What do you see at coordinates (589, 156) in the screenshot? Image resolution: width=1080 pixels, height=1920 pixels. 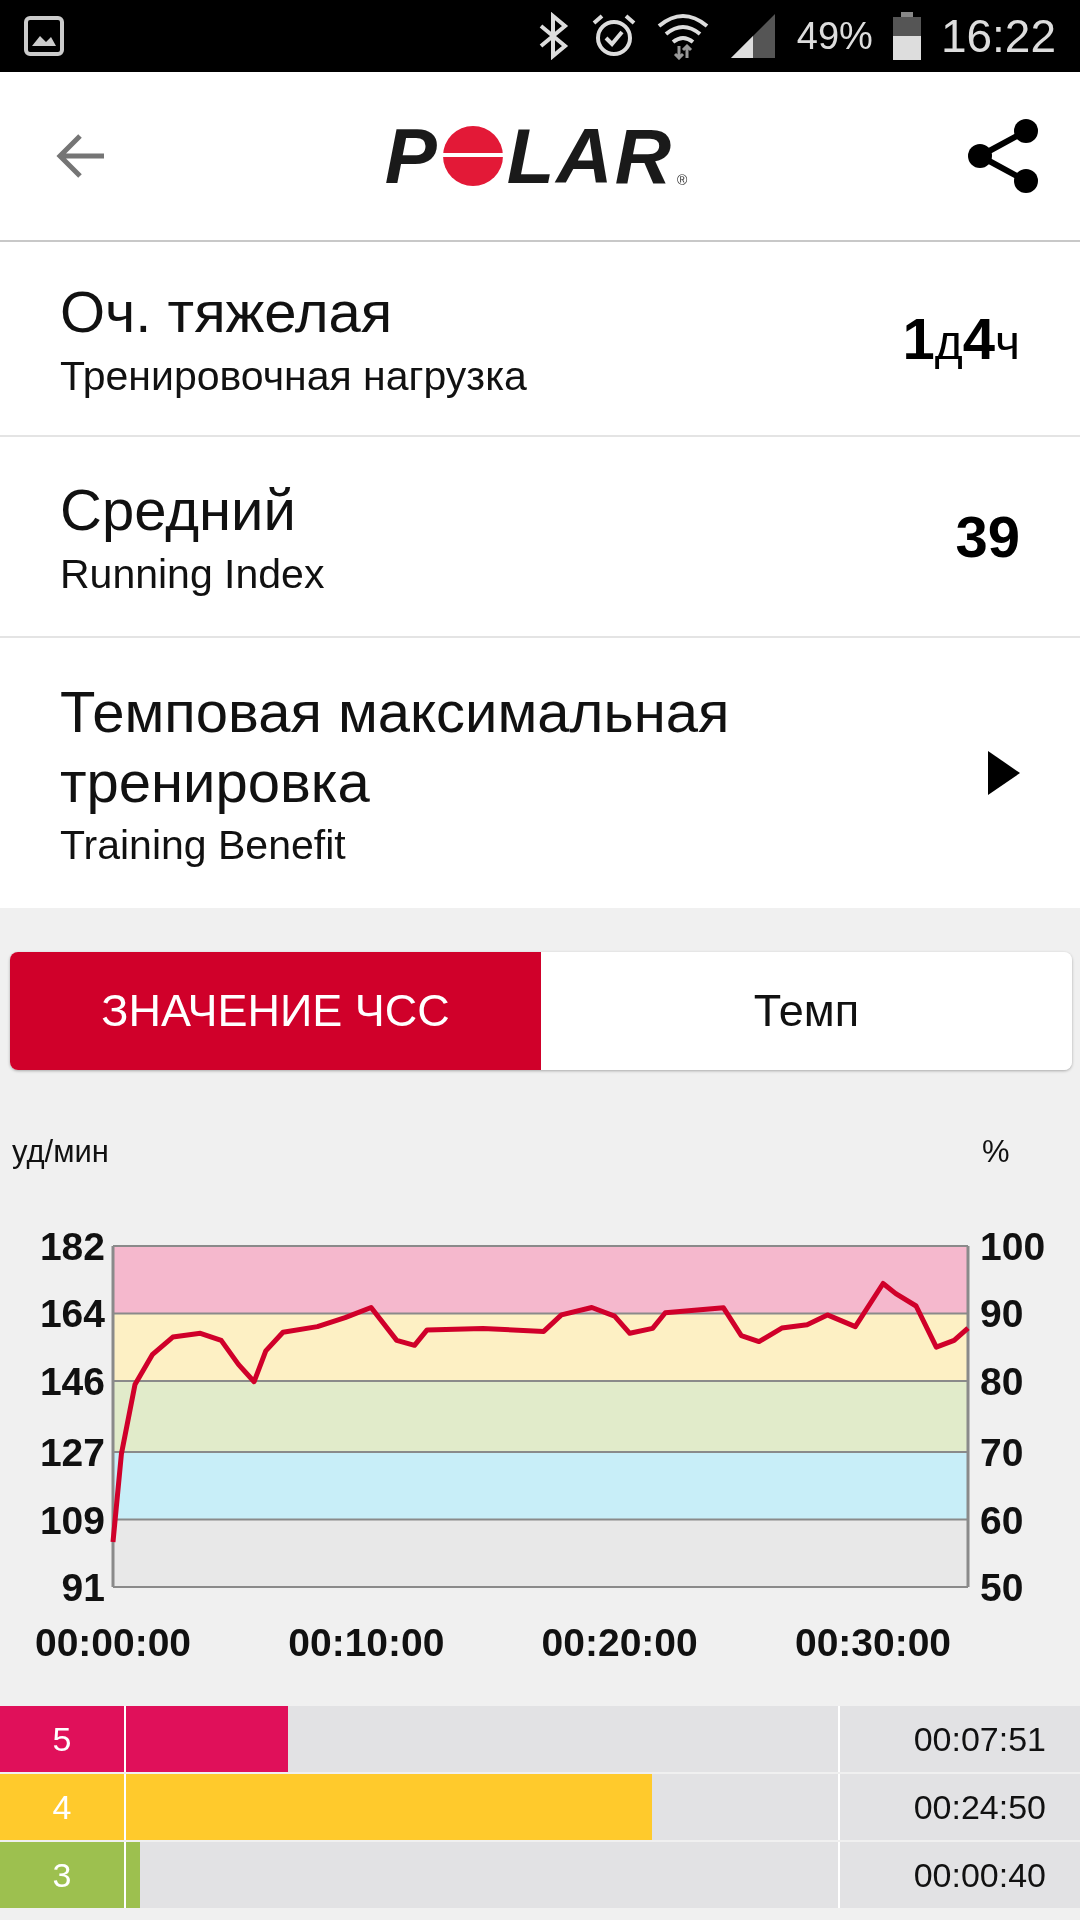 I see `logo-text: LAR` at bounding box center [589, 156].